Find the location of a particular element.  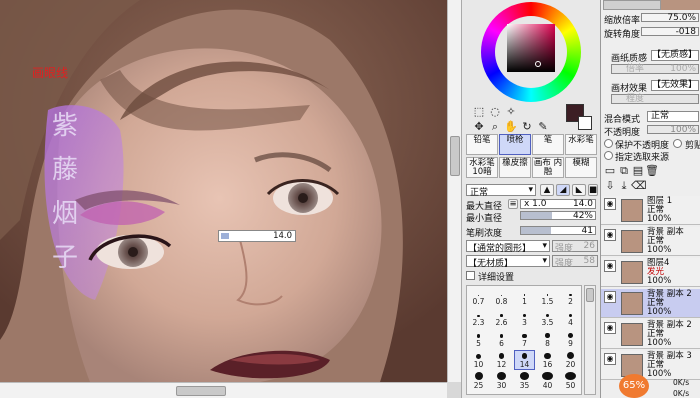

brush-size-cell: 5 is located at coordinates (478, 339).